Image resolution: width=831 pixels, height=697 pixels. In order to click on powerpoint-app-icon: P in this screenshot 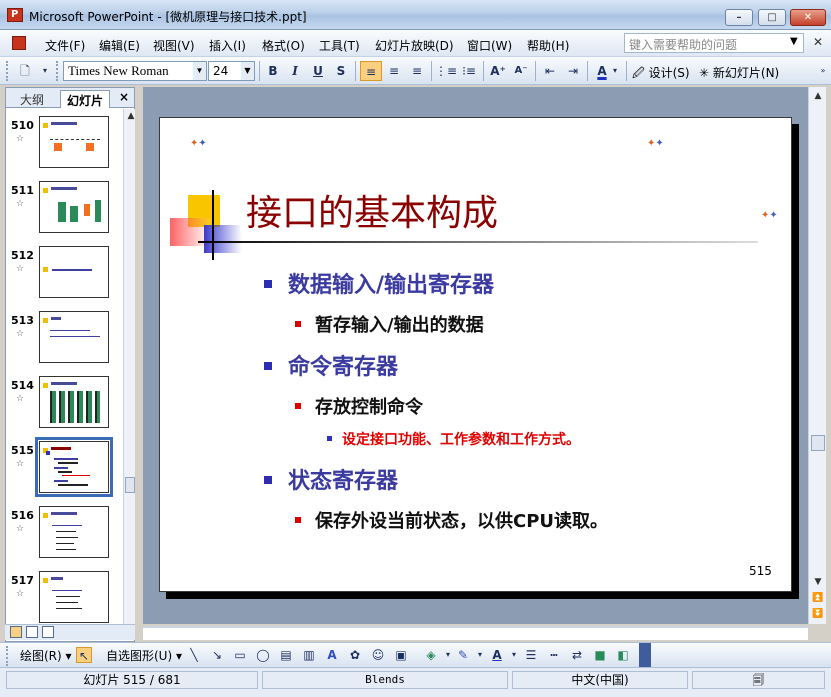, I will do `click(15, 15)`.